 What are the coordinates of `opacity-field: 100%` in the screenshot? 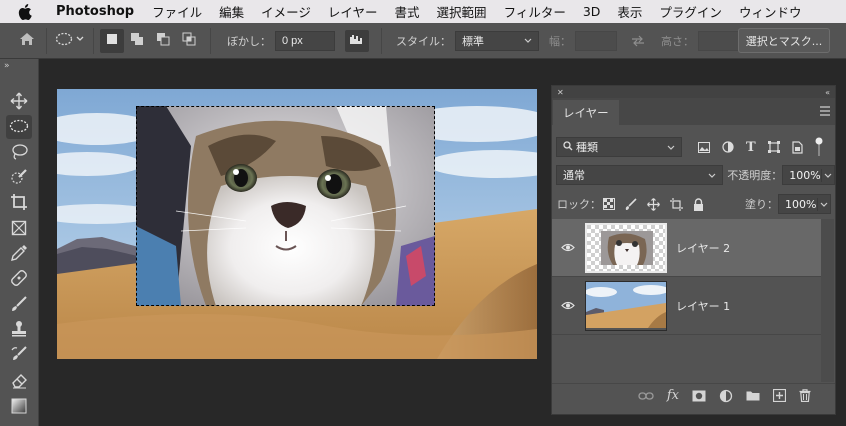 It's located at (808, 175).